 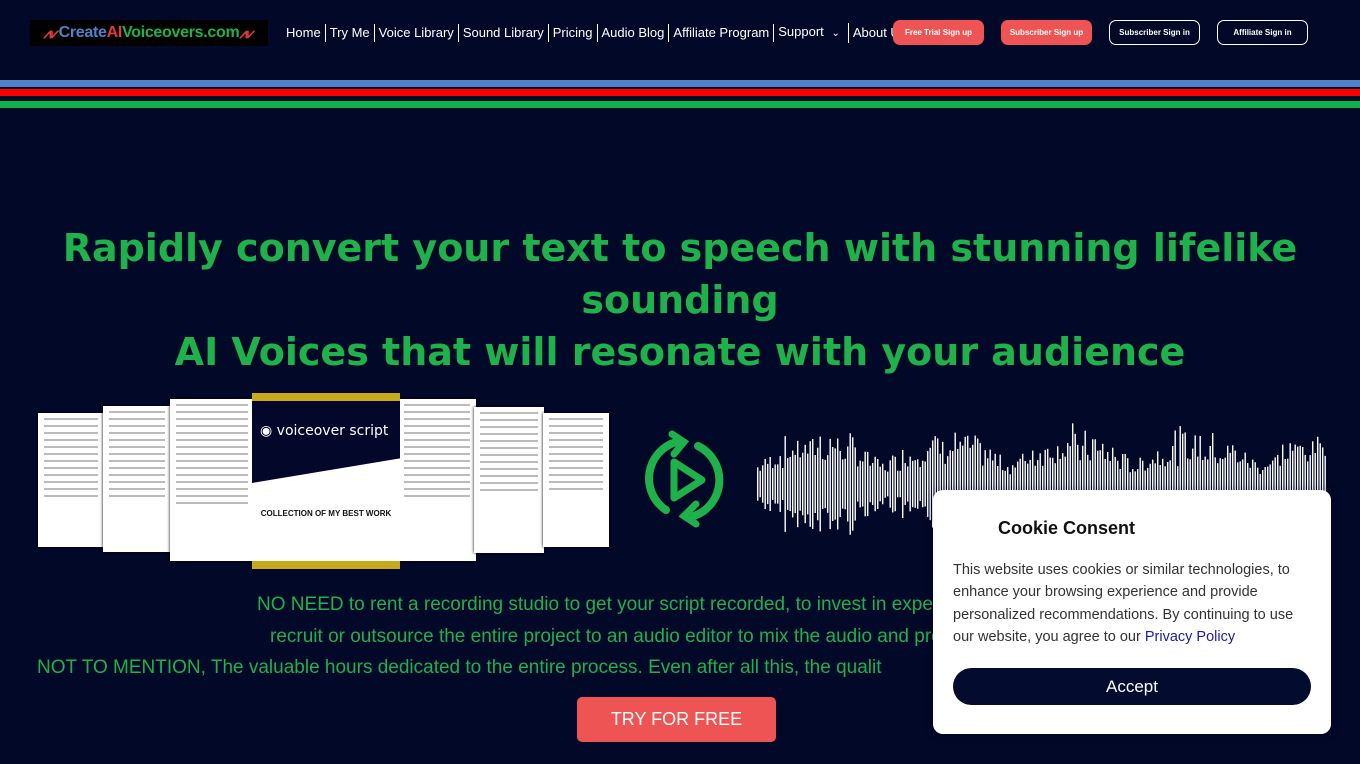 What do you see at coordinates (634, 33) in the screenshot?
I see `nav-audio-blog: Audio Blog` at bounding box center [634, 33].